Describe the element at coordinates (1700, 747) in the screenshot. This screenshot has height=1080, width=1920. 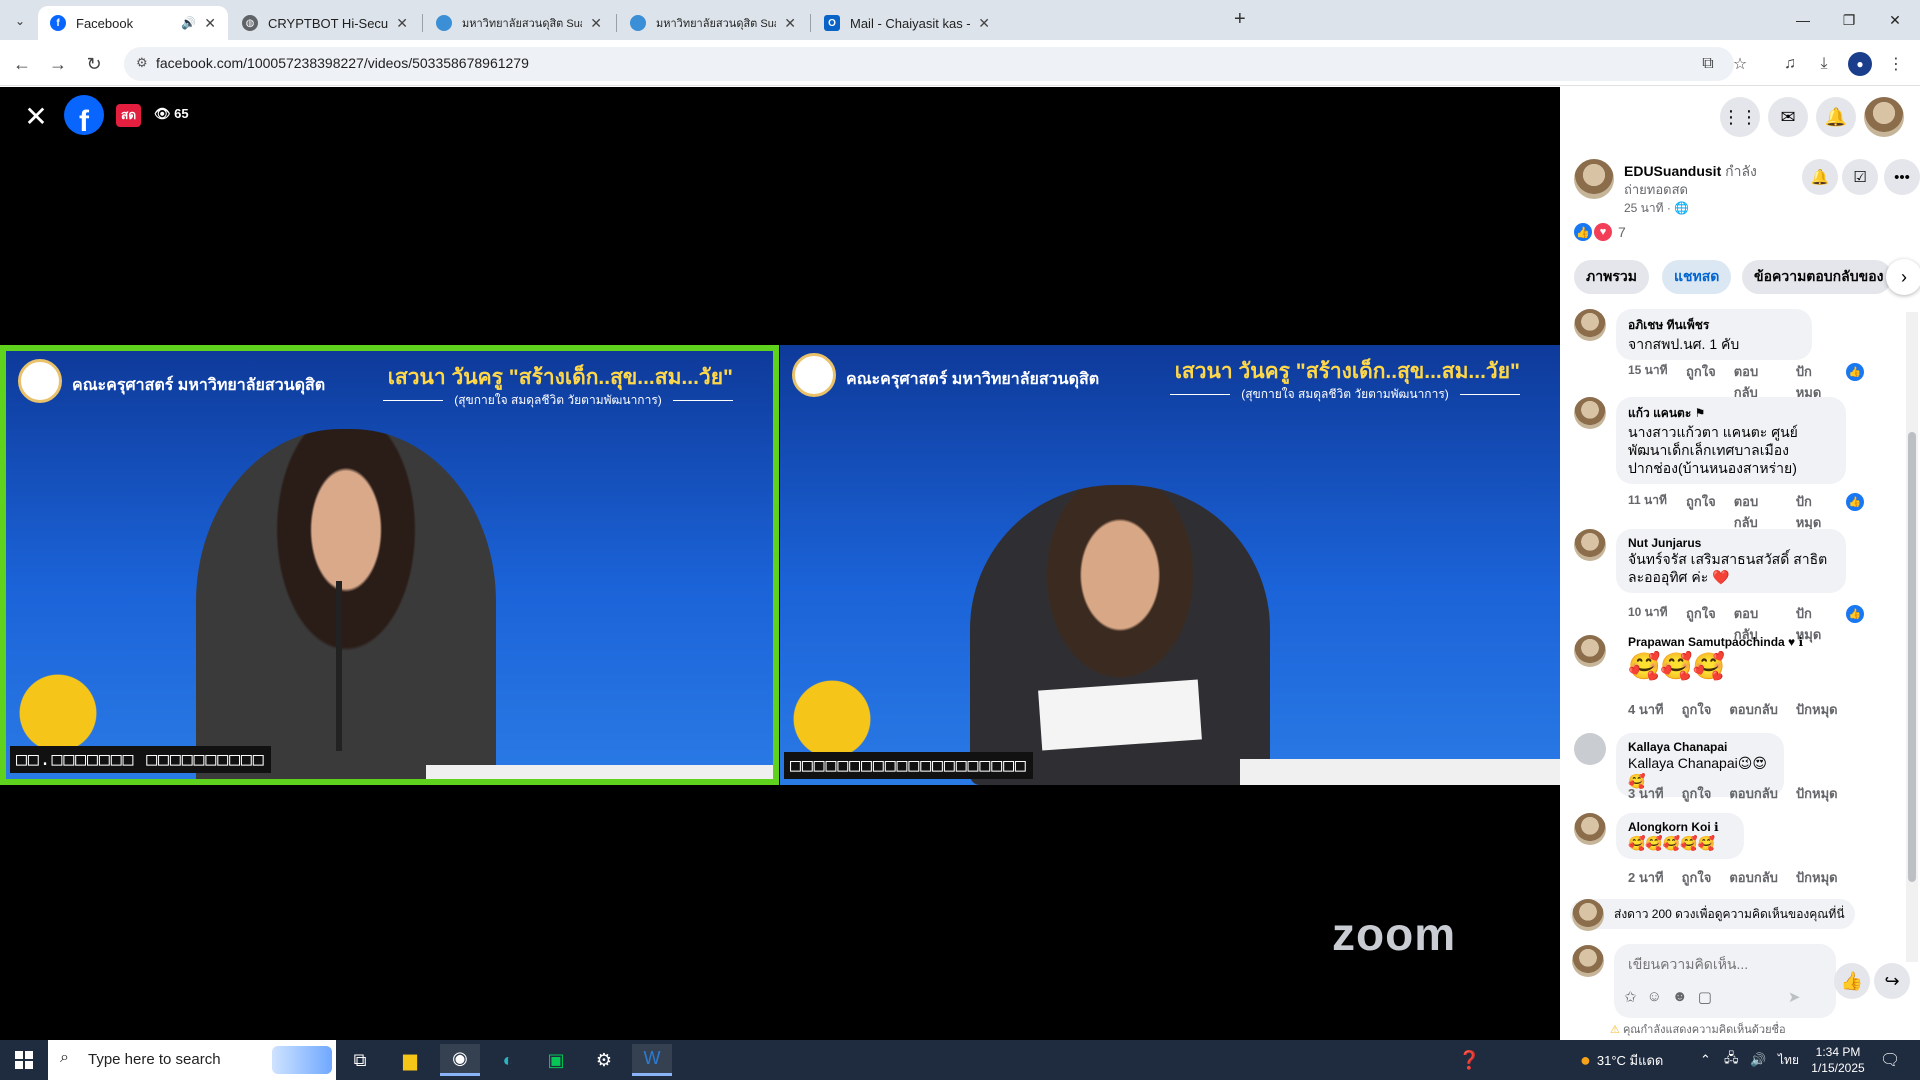
I see `commenter-name: Kallaya Chanapai` at that location.